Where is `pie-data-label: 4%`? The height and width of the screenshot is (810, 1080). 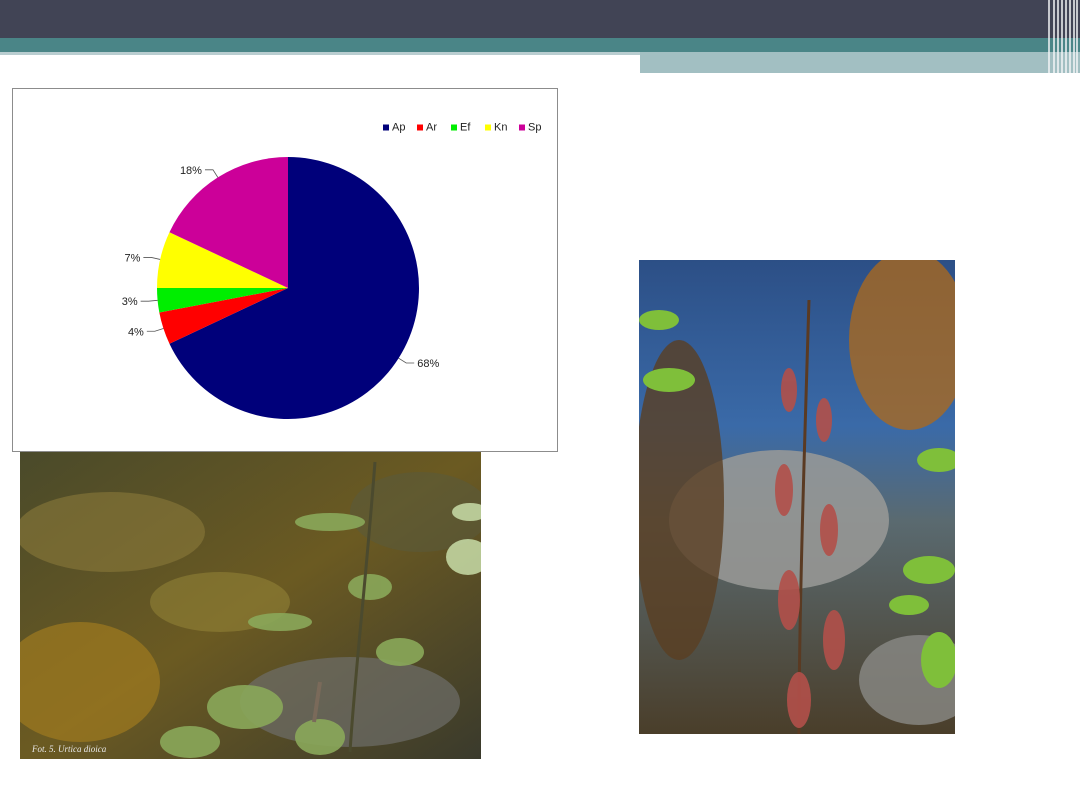
pie-data-label: 4% is located at coordinates (136, 332).